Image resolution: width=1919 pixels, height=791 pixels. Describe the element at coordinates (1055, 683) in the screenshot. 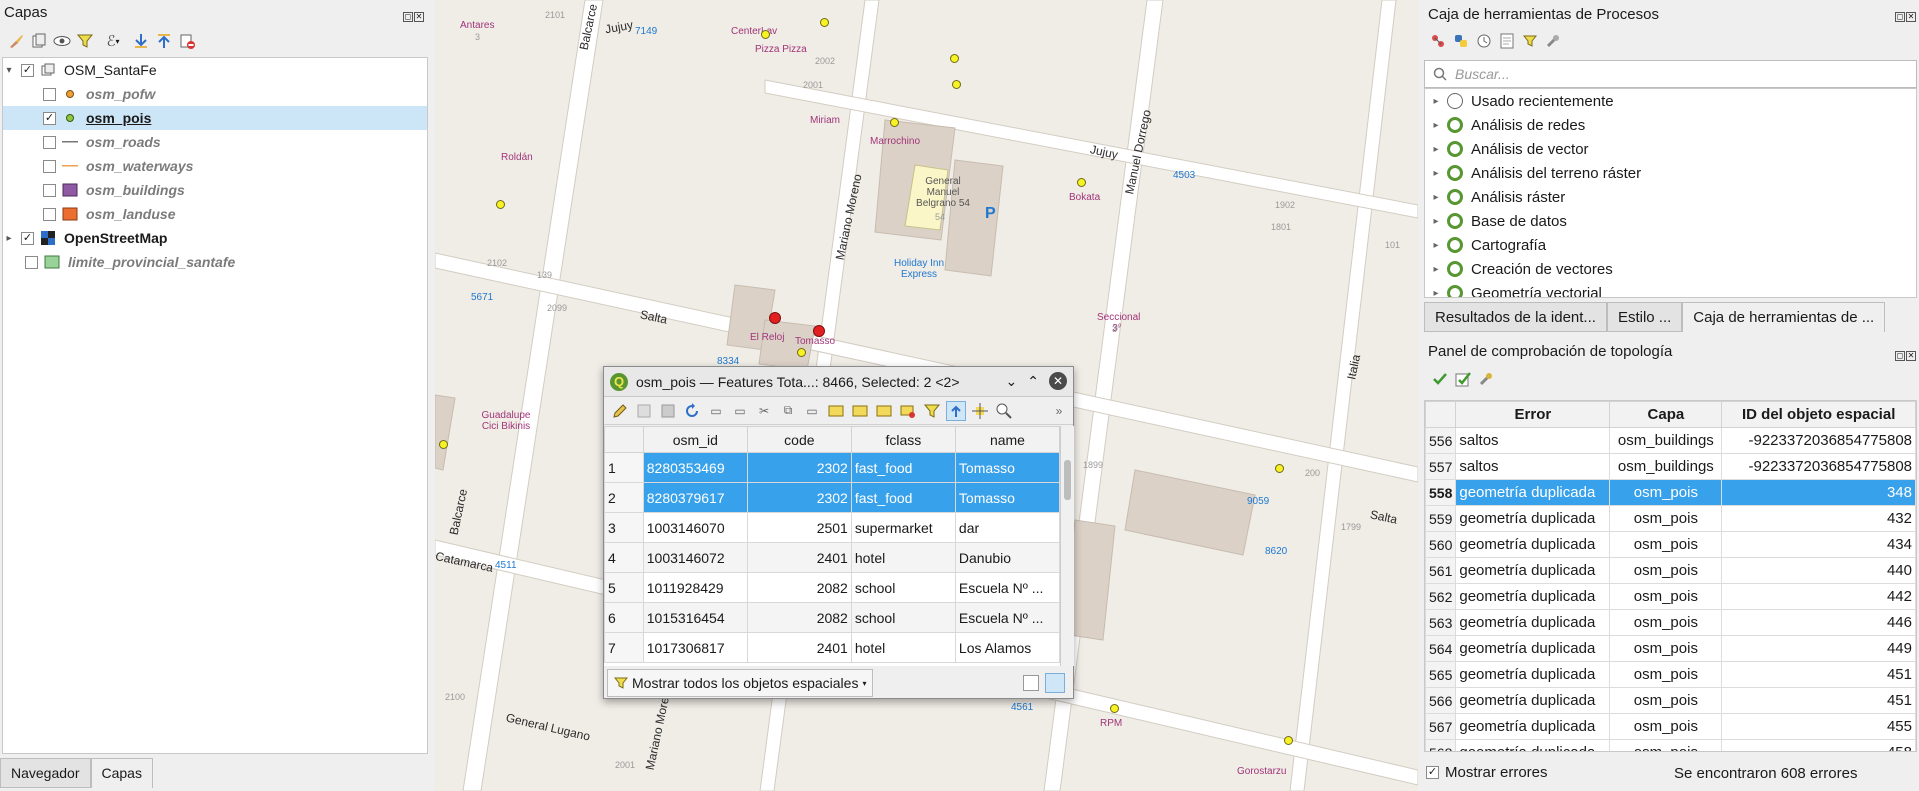

I see `table-view-icon` at that location.